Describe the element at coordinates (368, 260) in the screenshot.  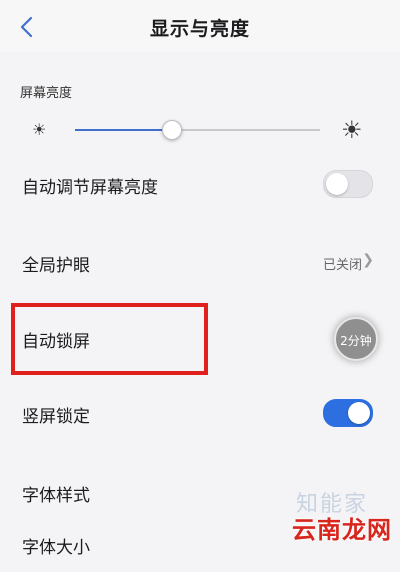
I see `chevron-right-icon: ❯` at that location.